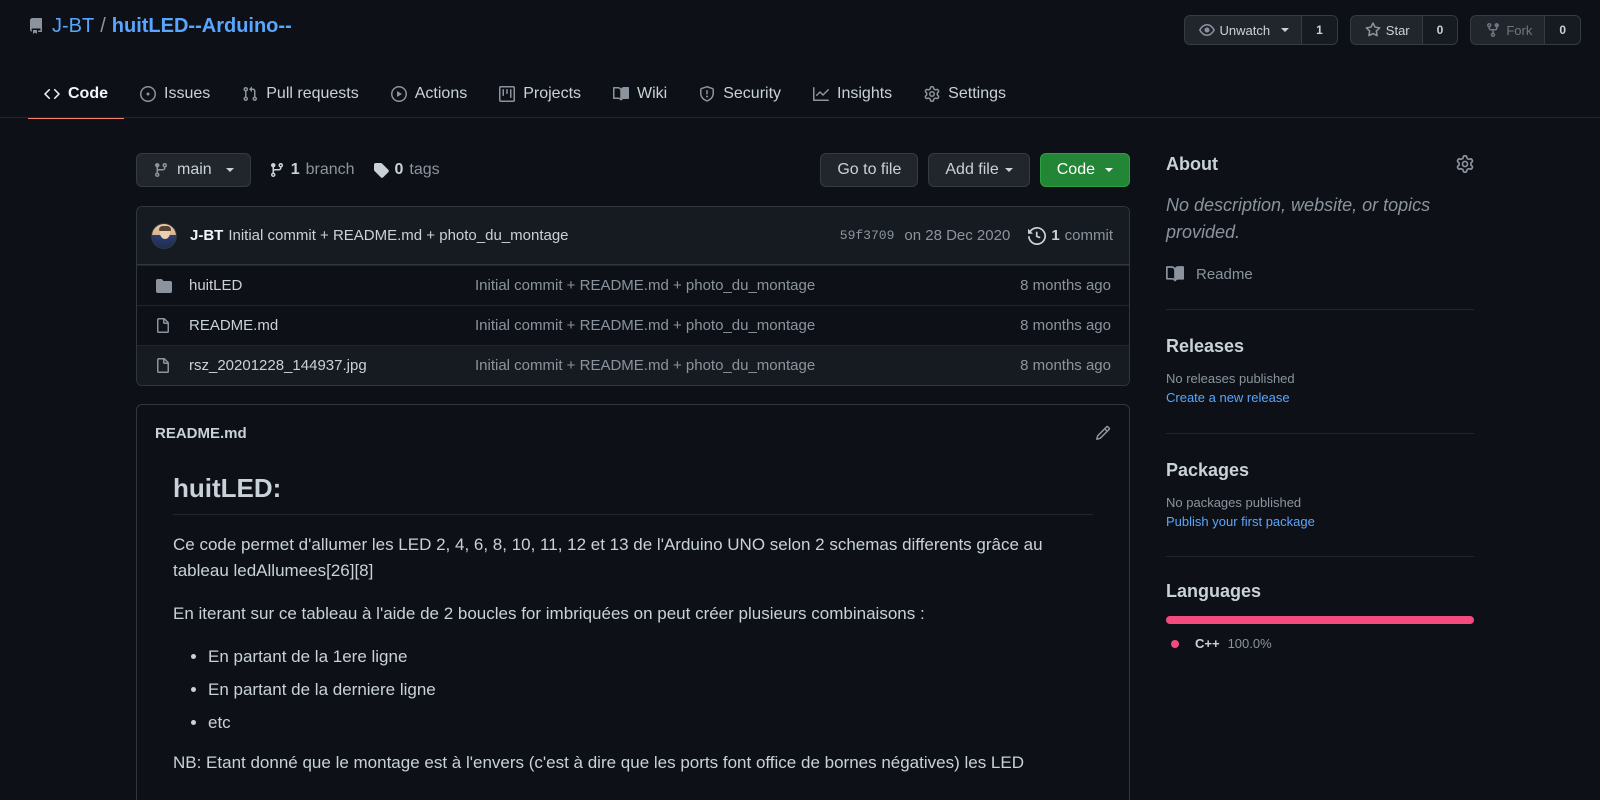  What do you see at coordinates (652, 93) in the screenshot?
I see `tab-wiki-label: Wiki` at bounding box center [652, 93].